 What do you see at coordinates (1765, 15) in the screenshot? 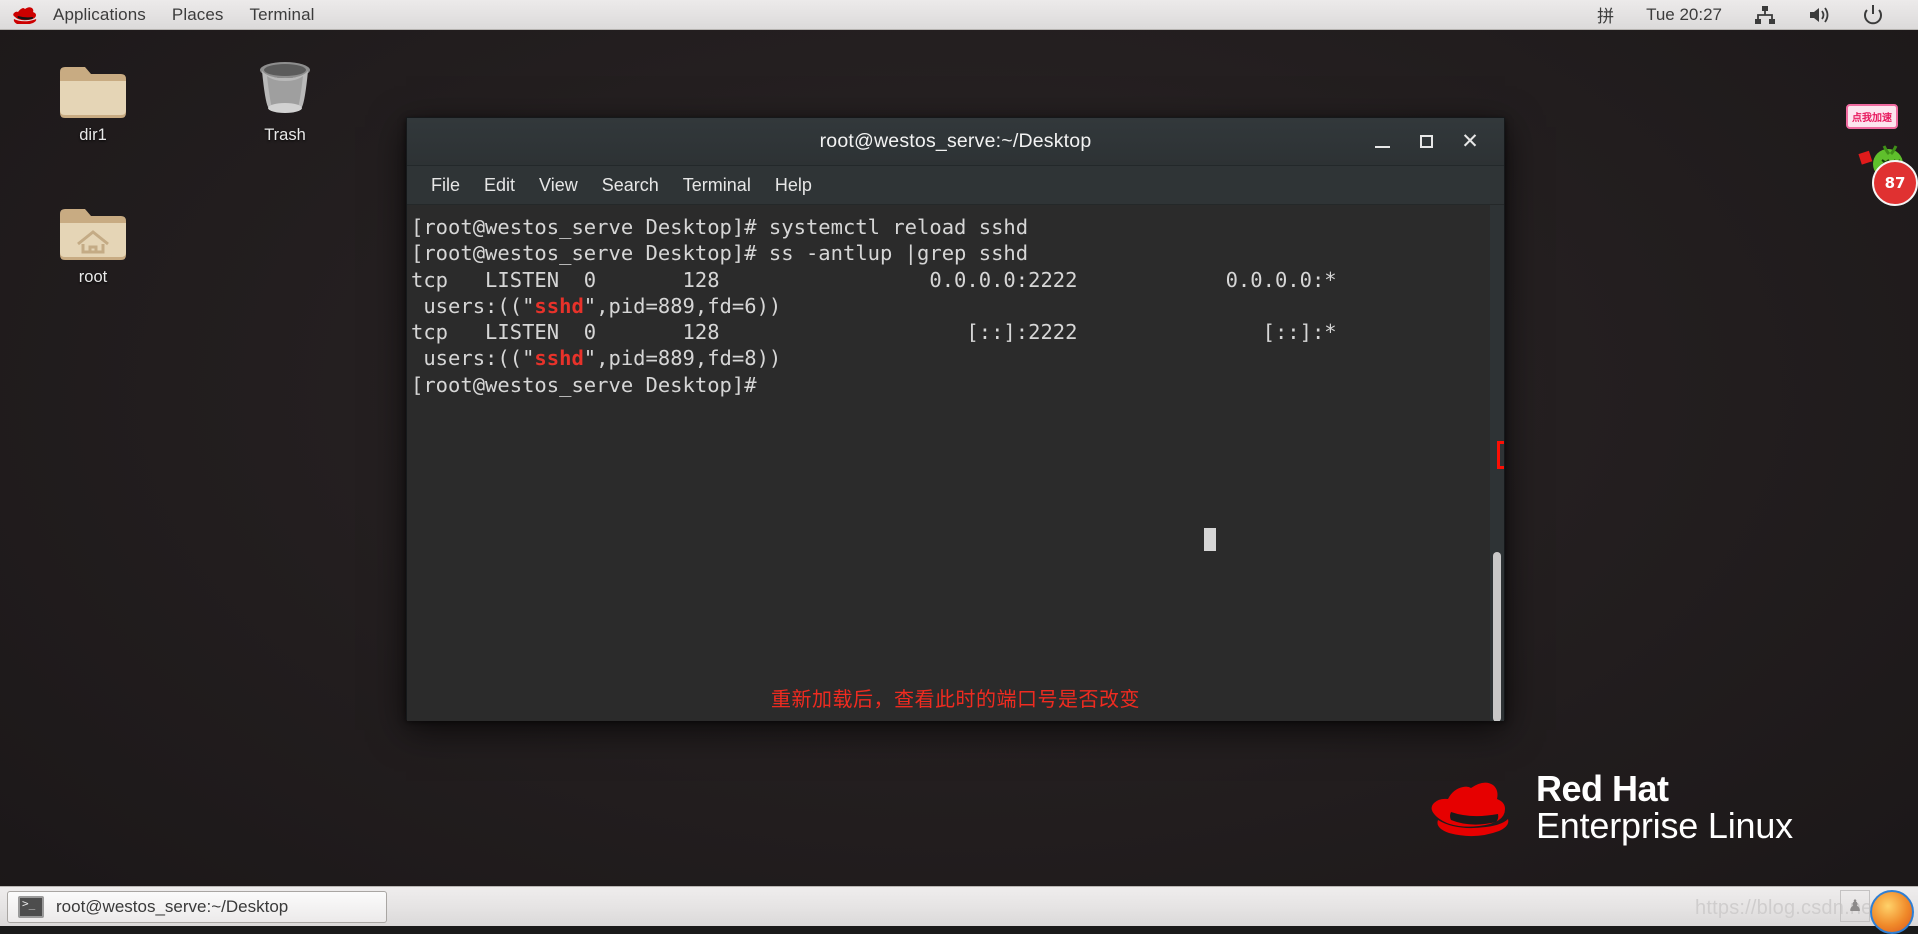
I see `network-icon` at bounding box center [1765, 15].